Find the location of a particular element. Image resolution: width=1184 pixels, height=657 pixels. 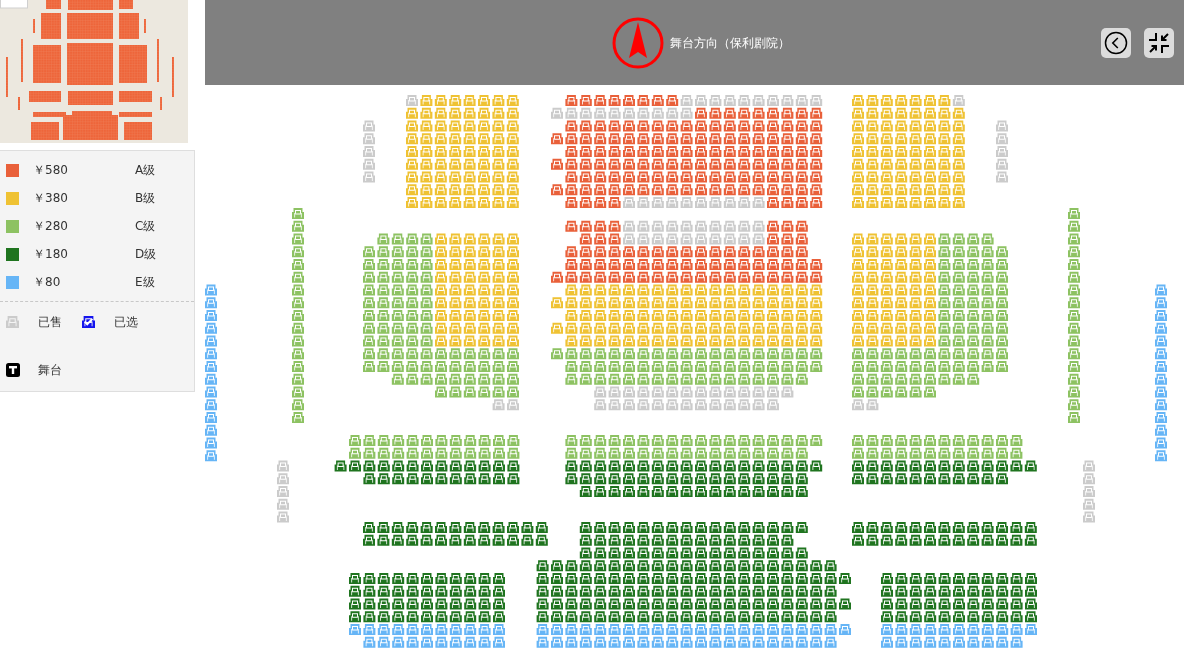

price-label: ￥580 is located at coordinates (51, 170).